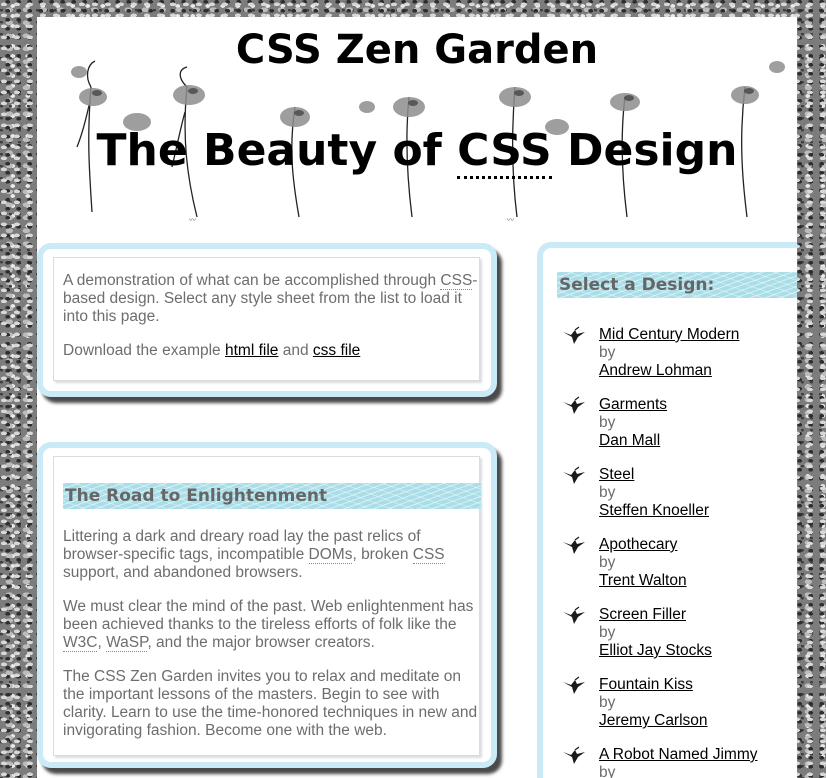 Image resolution: width=826 pixels, height=778 pixels. I want to click on designer-link: Trent Walton, so click(643, 580).